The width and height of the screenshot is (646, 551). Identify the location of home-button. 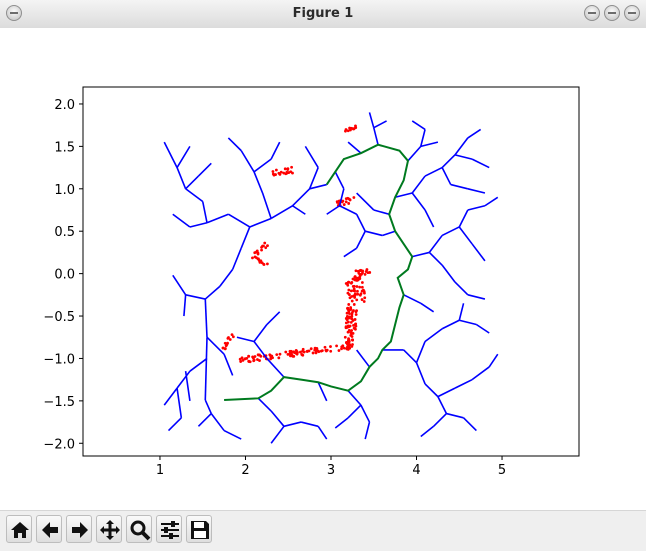
(19, 529).